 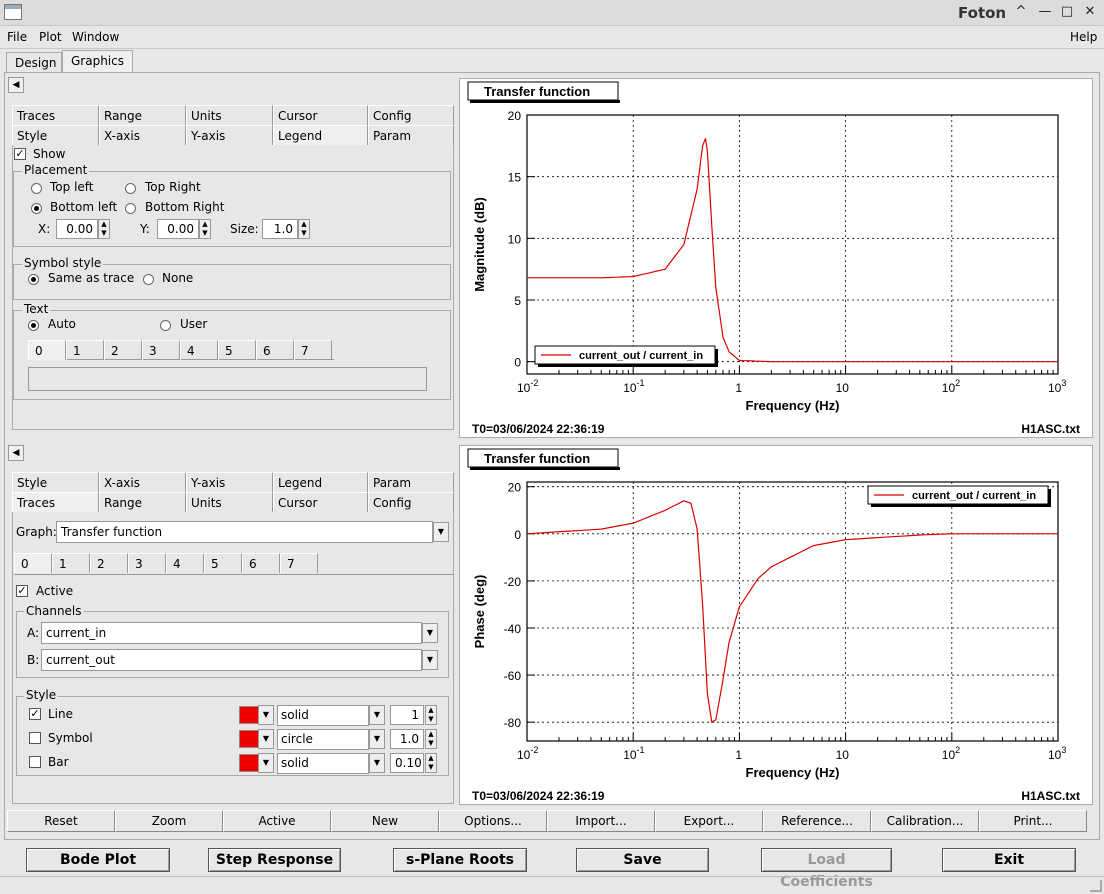 I want to click on channel-b-dropdown-icon: ▼, so click(x=430, y=660).